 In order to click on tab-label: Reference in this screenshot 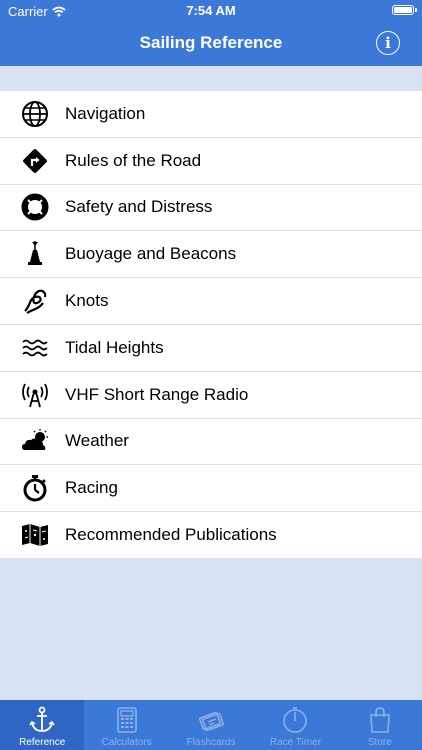, I will do `click(42, 742)`.